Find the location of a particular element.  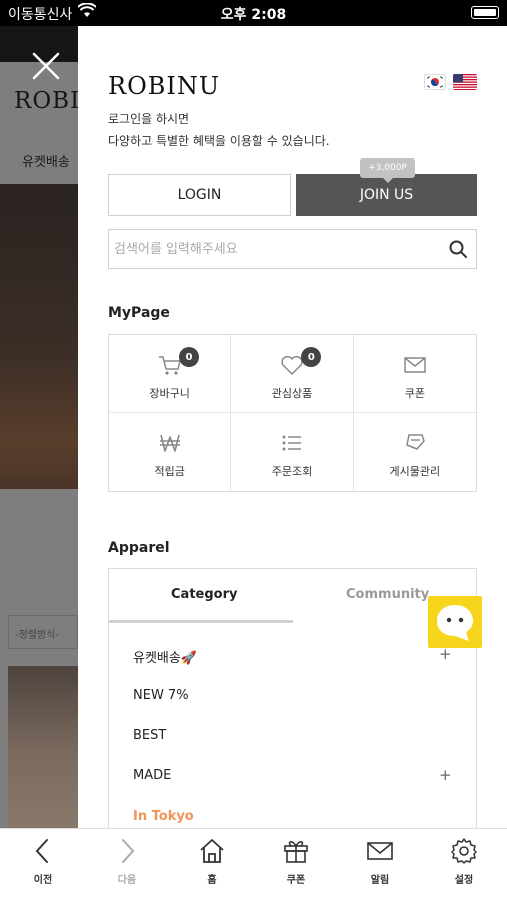

status-time: 오후 2:08 is located at coordinates (253, 15).